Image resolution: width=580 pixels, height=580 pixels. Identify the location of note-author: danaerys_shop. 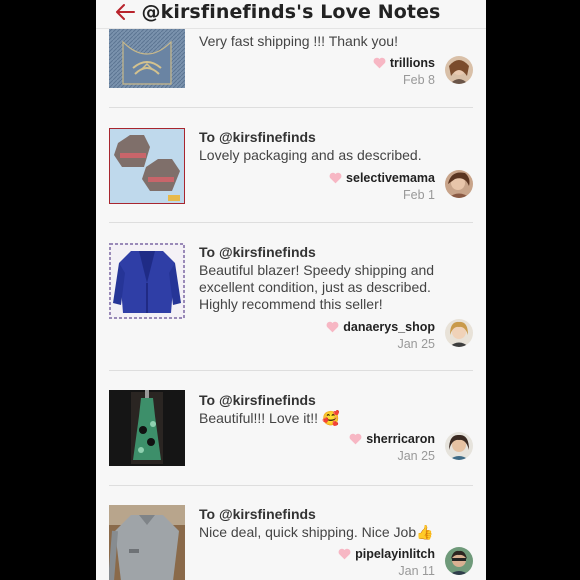
(380, 327).